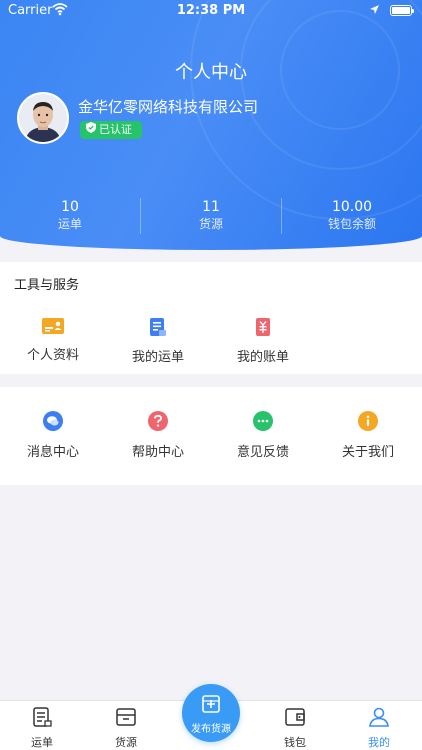  Describe the element at coordinates (351, 224) in the screenshot. I see `stat-label: 钱包余额` at that location.